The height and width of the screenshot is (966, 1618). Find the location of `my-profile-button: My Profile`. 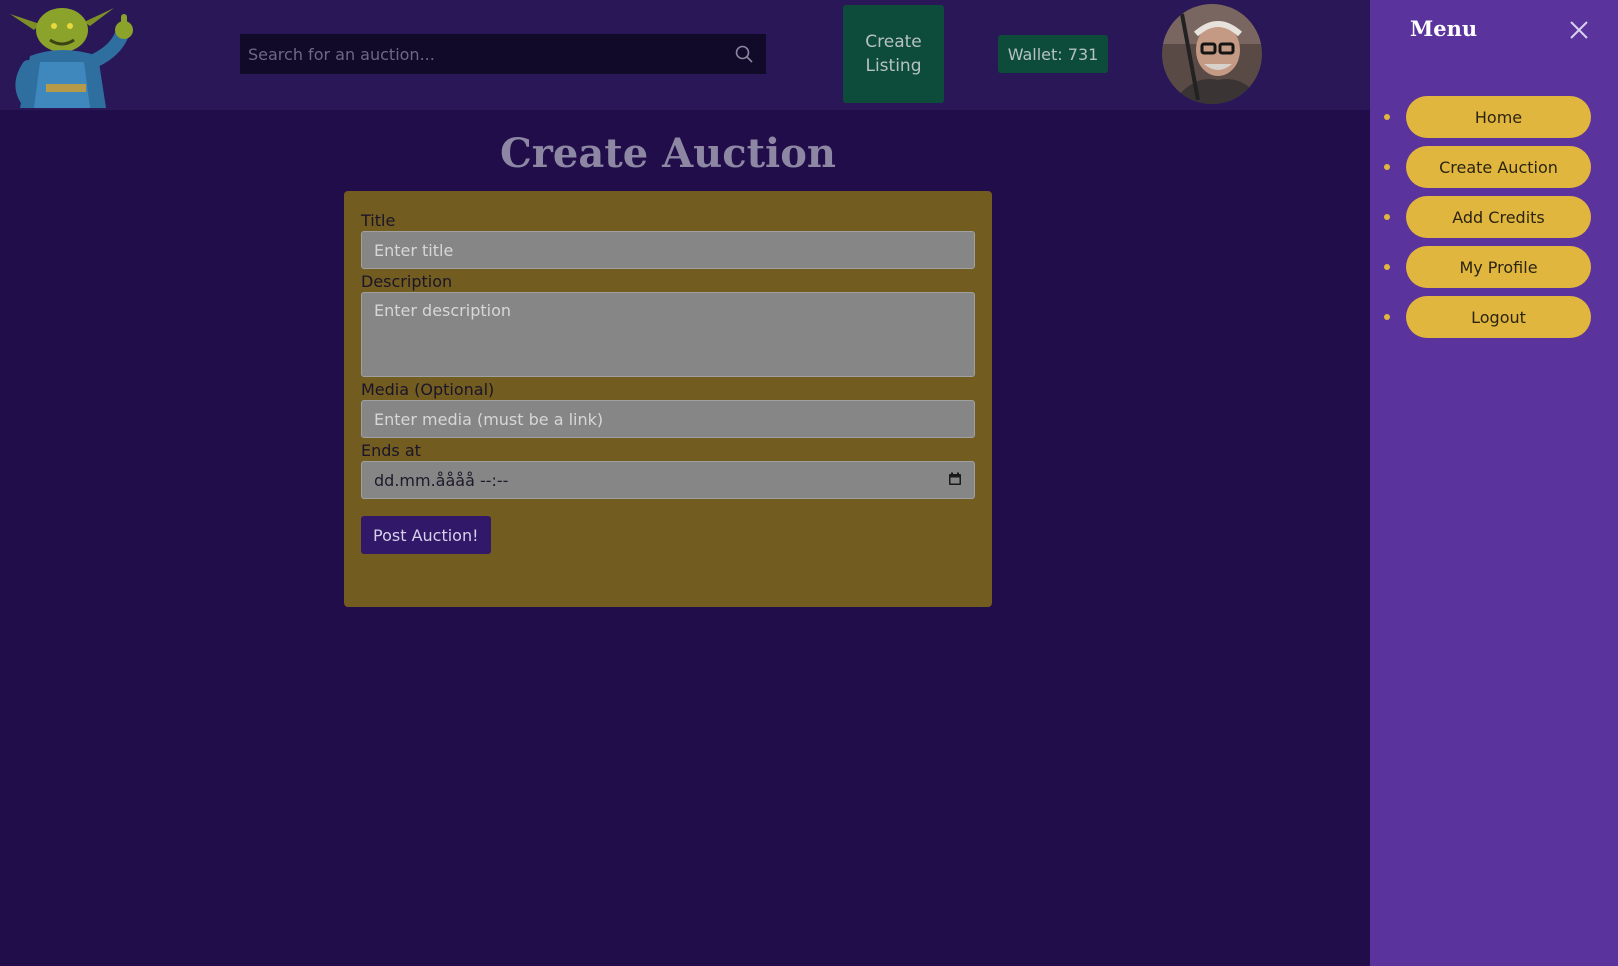

my-profile-button: My Profile is located at coordinates (1498, 267).